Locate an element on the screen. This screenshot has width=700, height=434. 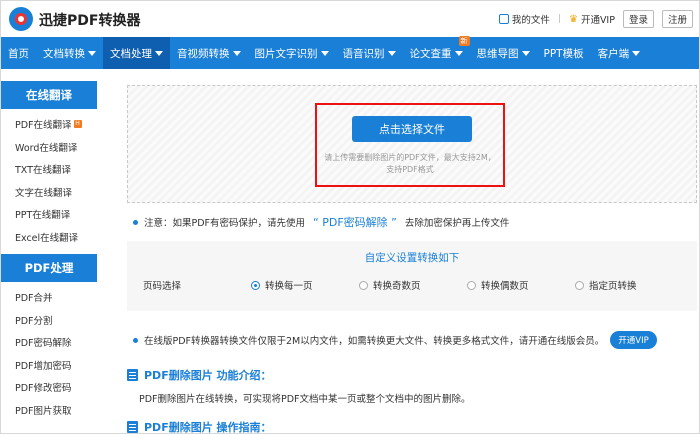
nav-label: 思维导图 is located at coordinates (497, 53).